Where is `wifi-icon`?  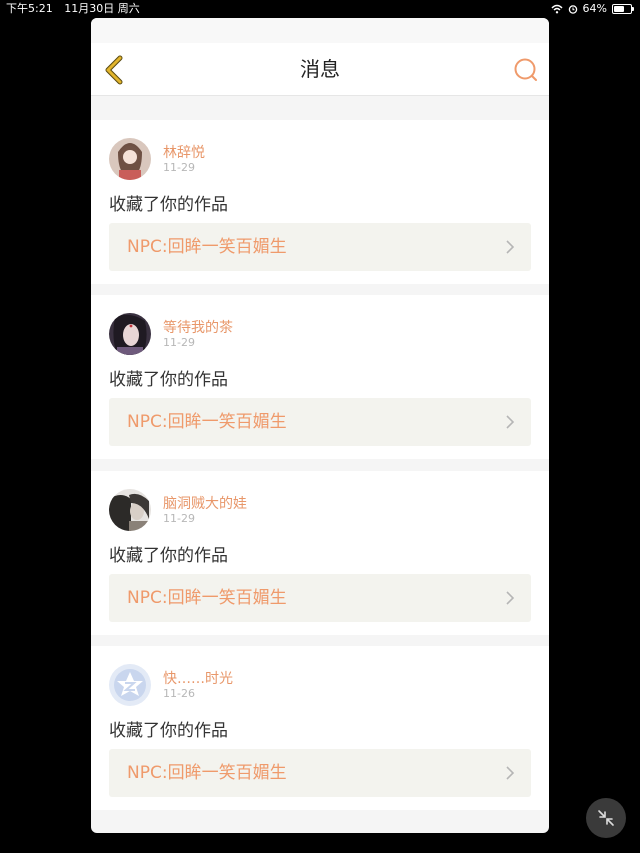 wifi-icon is located at coordinates (557, 9).